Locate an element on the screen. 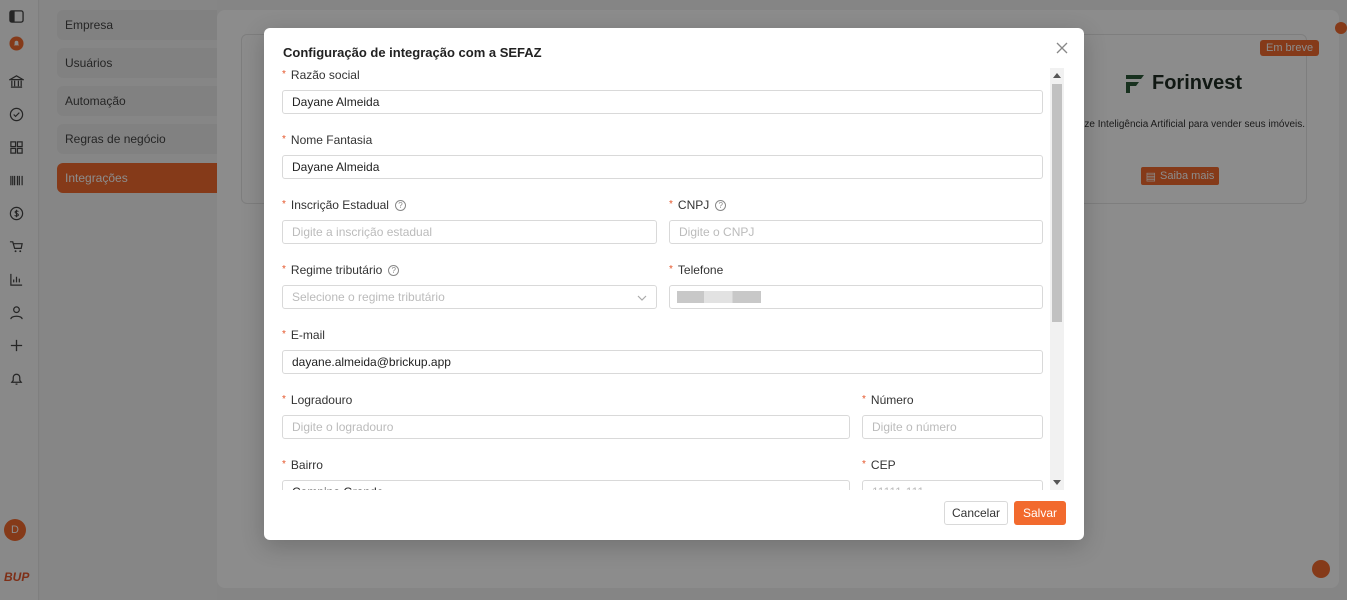 The width and height of the screenshot is (1347, 600). cep-input: 11111-111 is located at coordinates (952, 485).